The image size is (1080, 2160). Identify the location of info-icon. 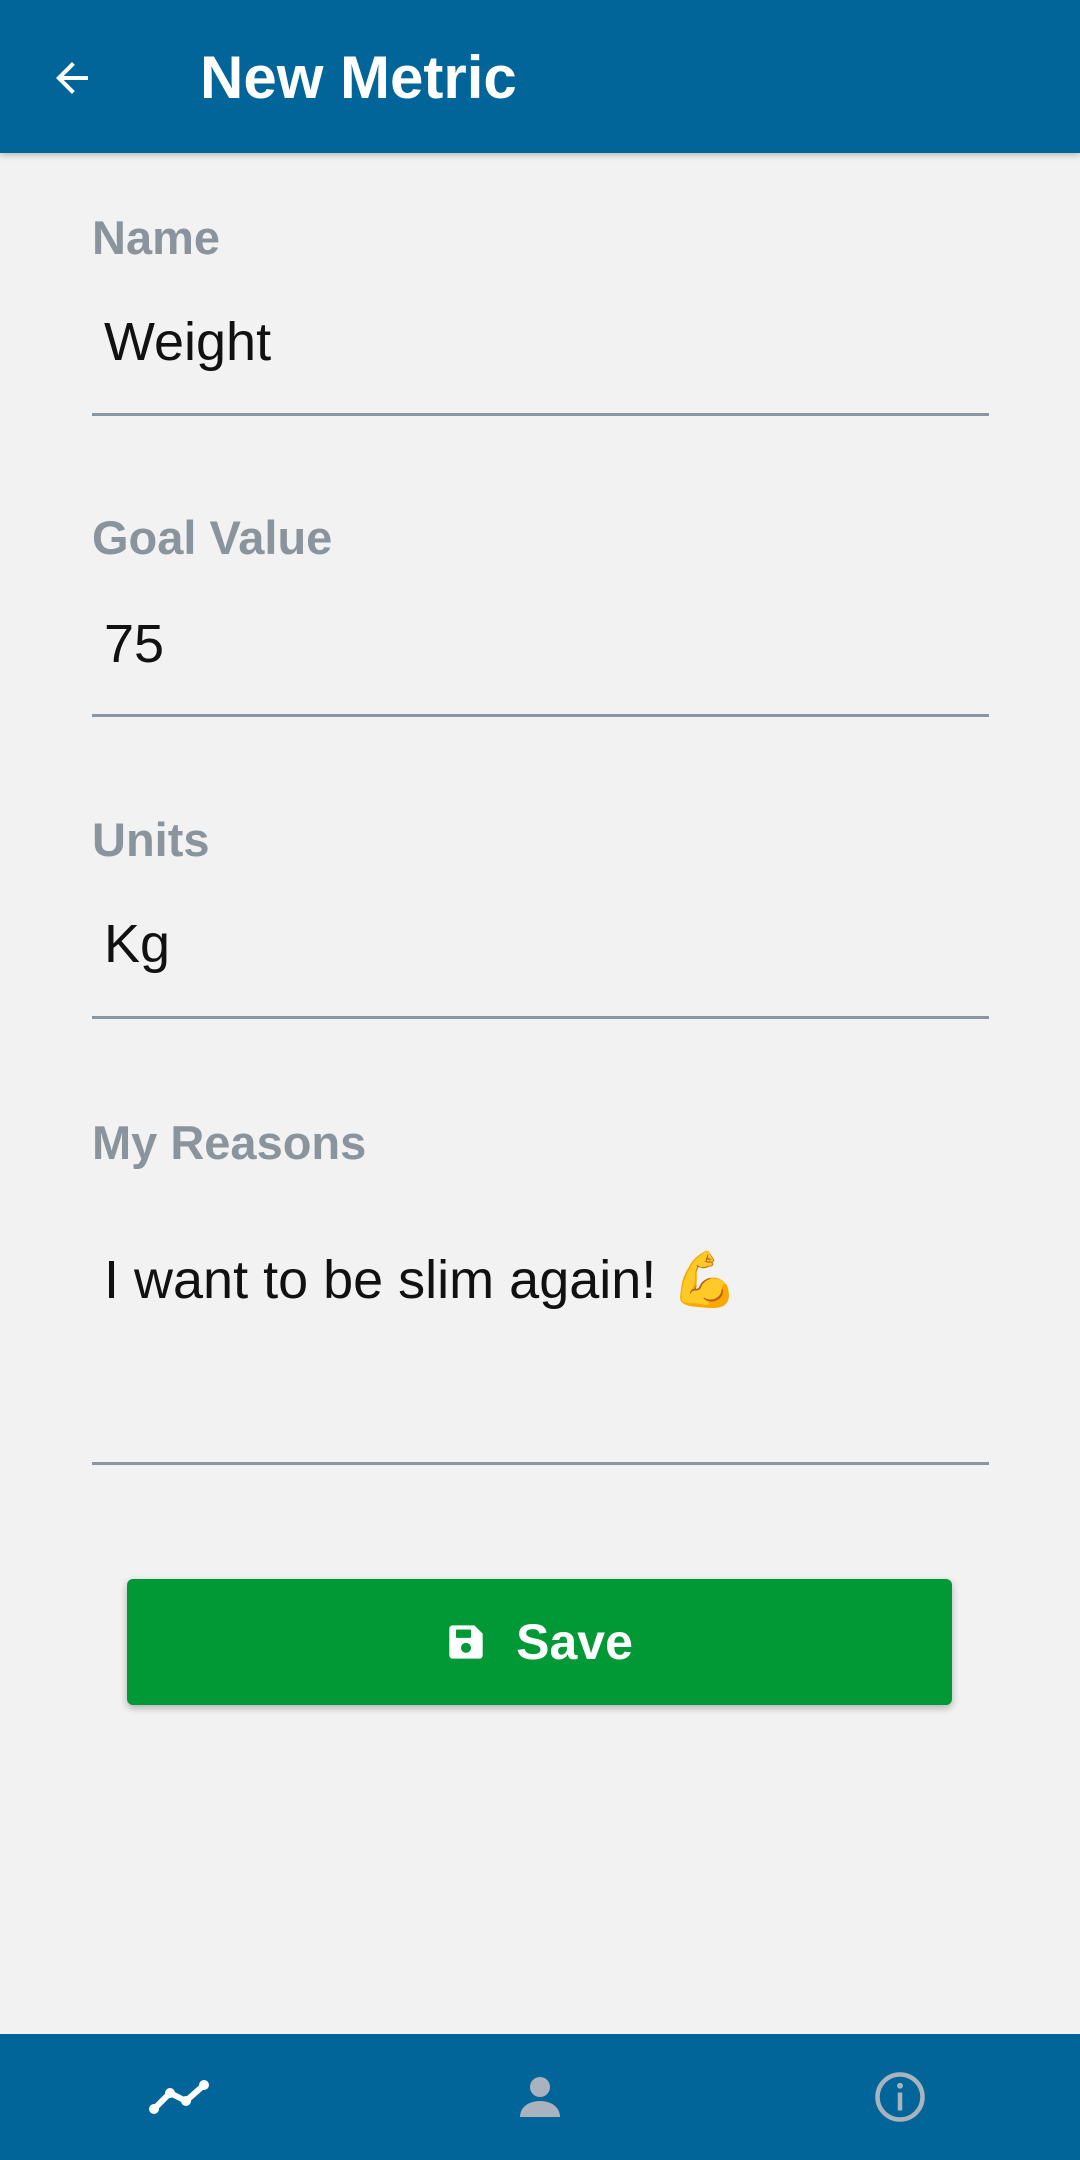
(900, 2097).